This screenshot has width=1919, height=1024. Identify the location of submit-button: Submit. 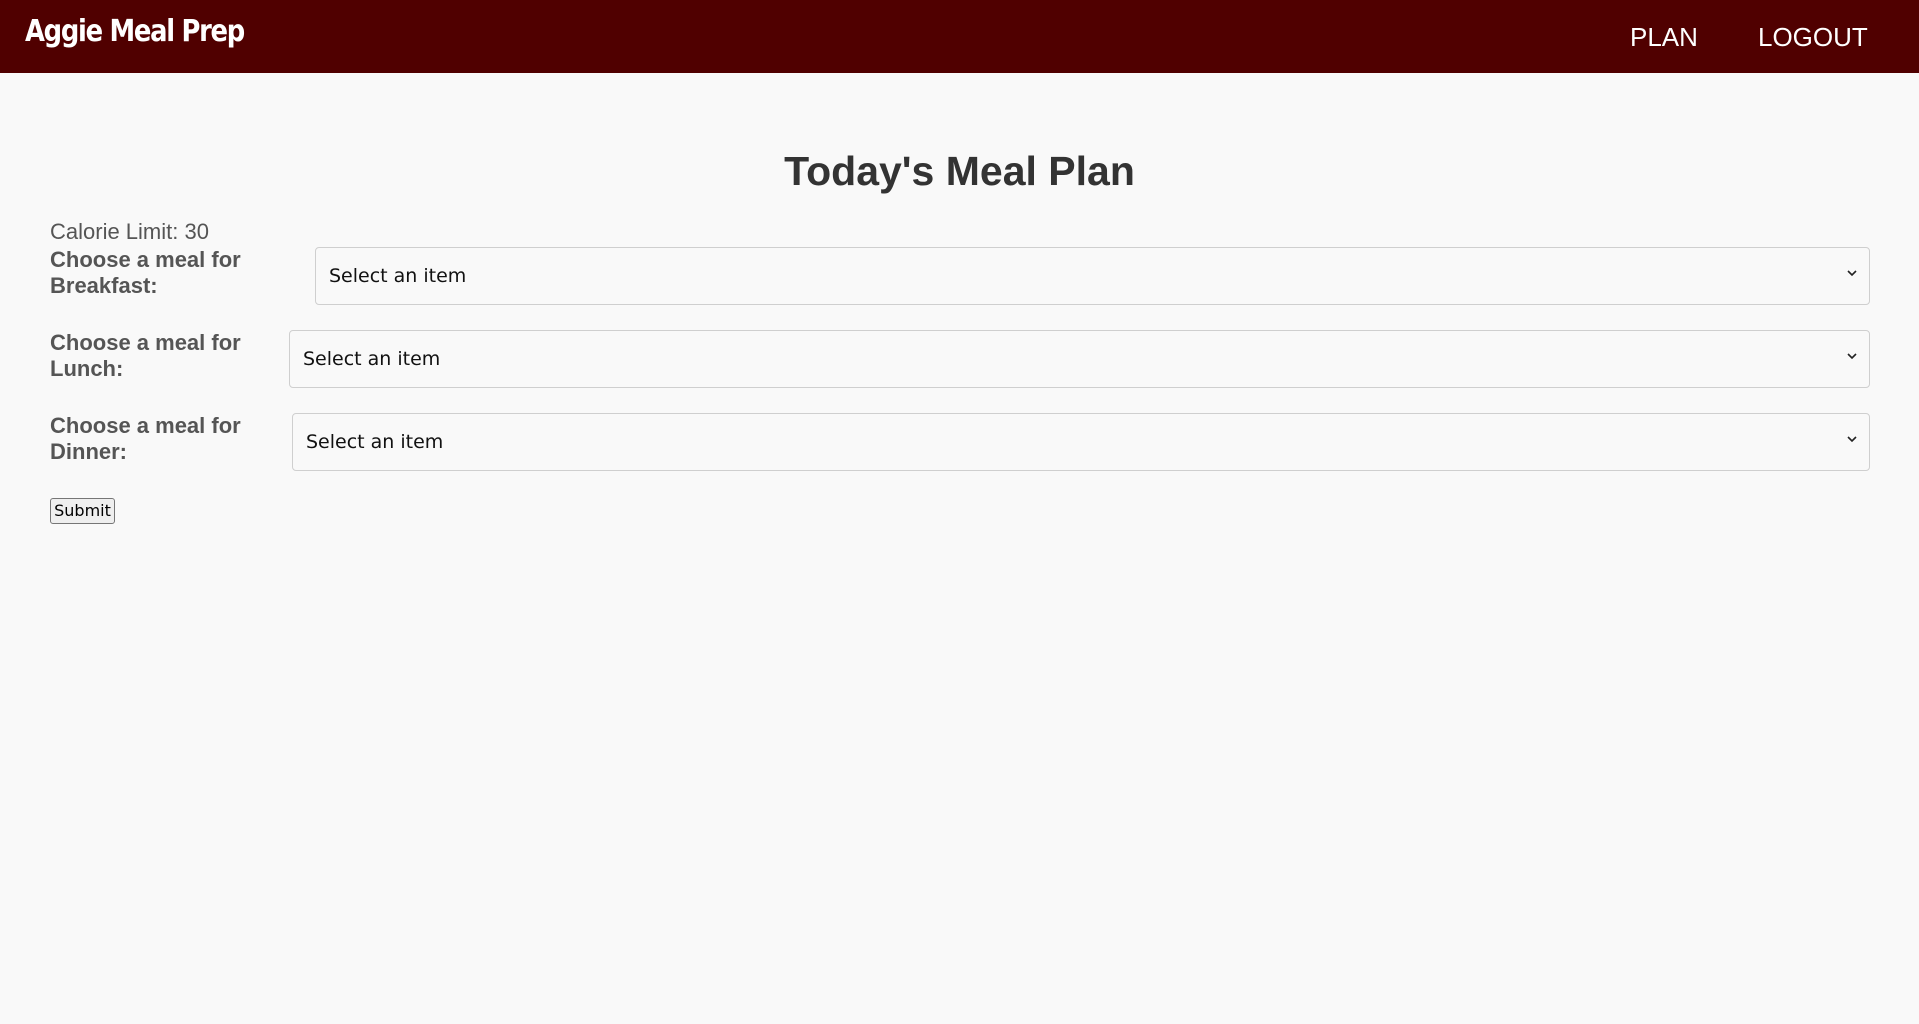
(82, 511).